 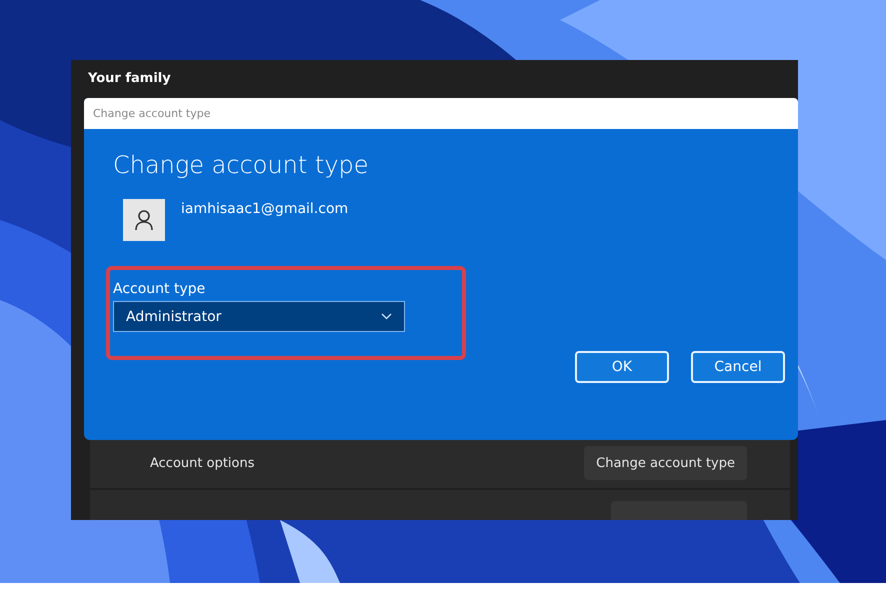 I want to click on window-title: Your family, so click(x=129, y=78).